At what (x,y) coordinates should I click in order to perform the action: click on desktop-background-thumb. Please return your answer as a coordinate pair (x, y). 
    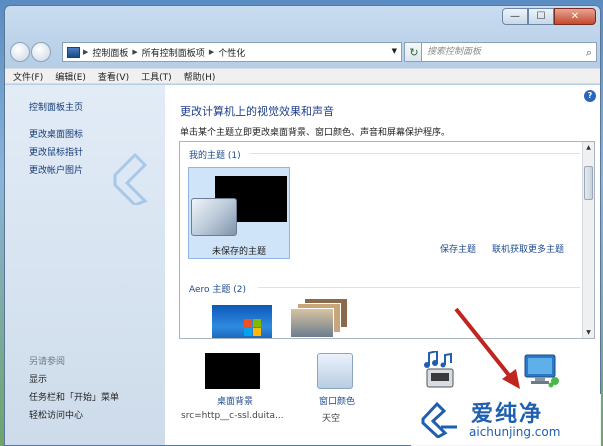
    Looking at the image, I should click on (232, 371).